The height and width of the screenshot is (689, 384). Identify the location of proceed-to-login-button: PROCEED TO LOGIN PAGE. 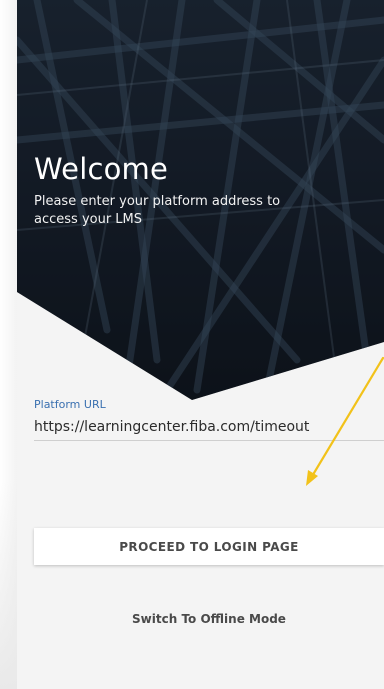
(209, 546).